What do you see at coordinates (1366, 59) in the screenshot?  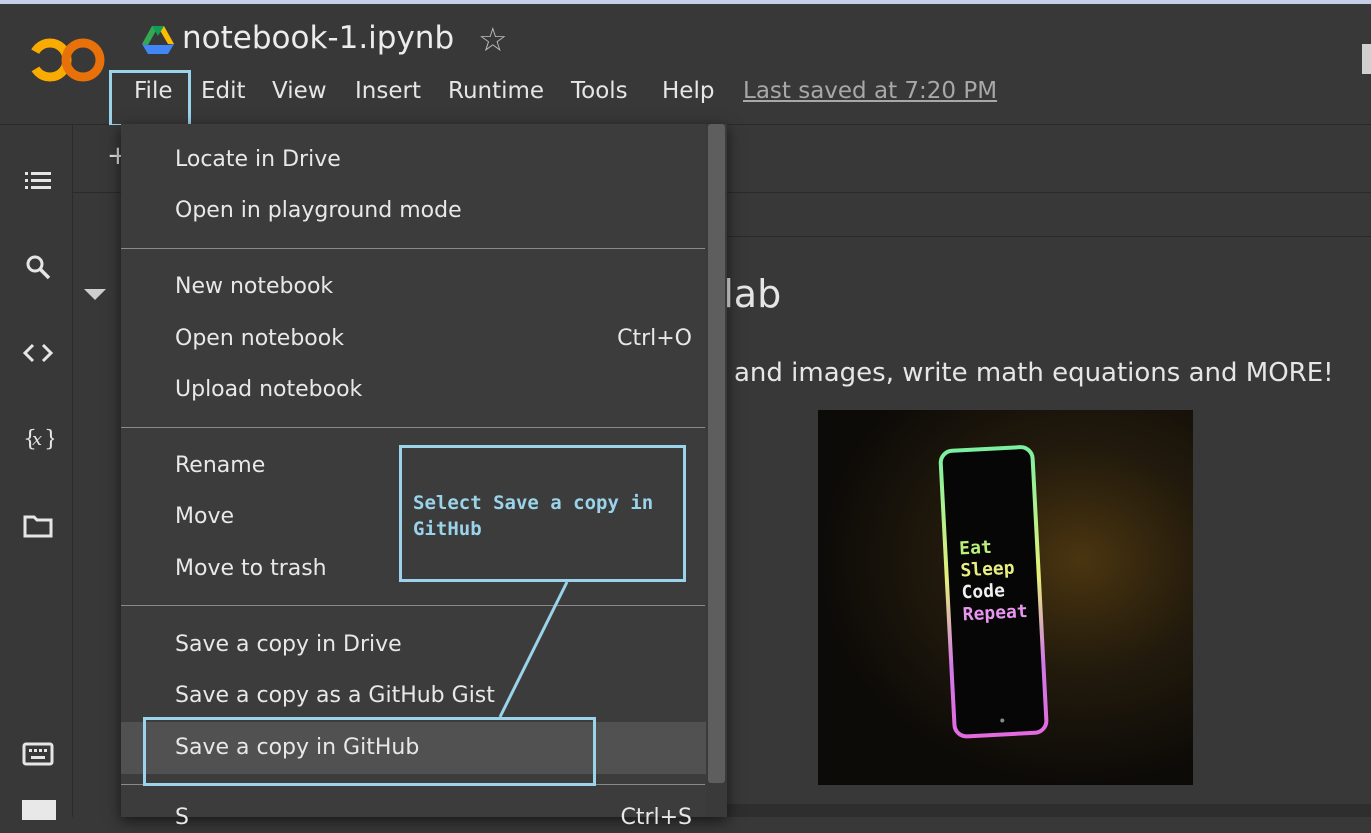 I see `window-scrollbar` at bounding box center [1366, 59].